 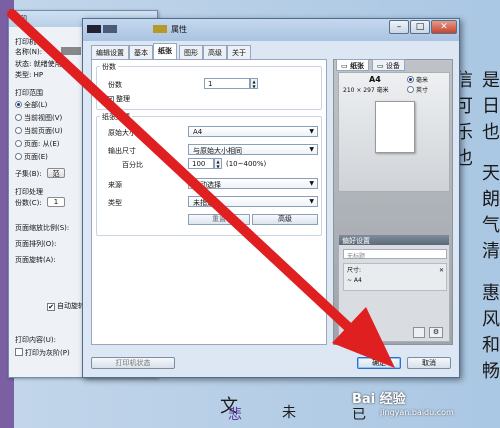 I want to click on copies-label: 份数(C):, so click(x=28, y=203).